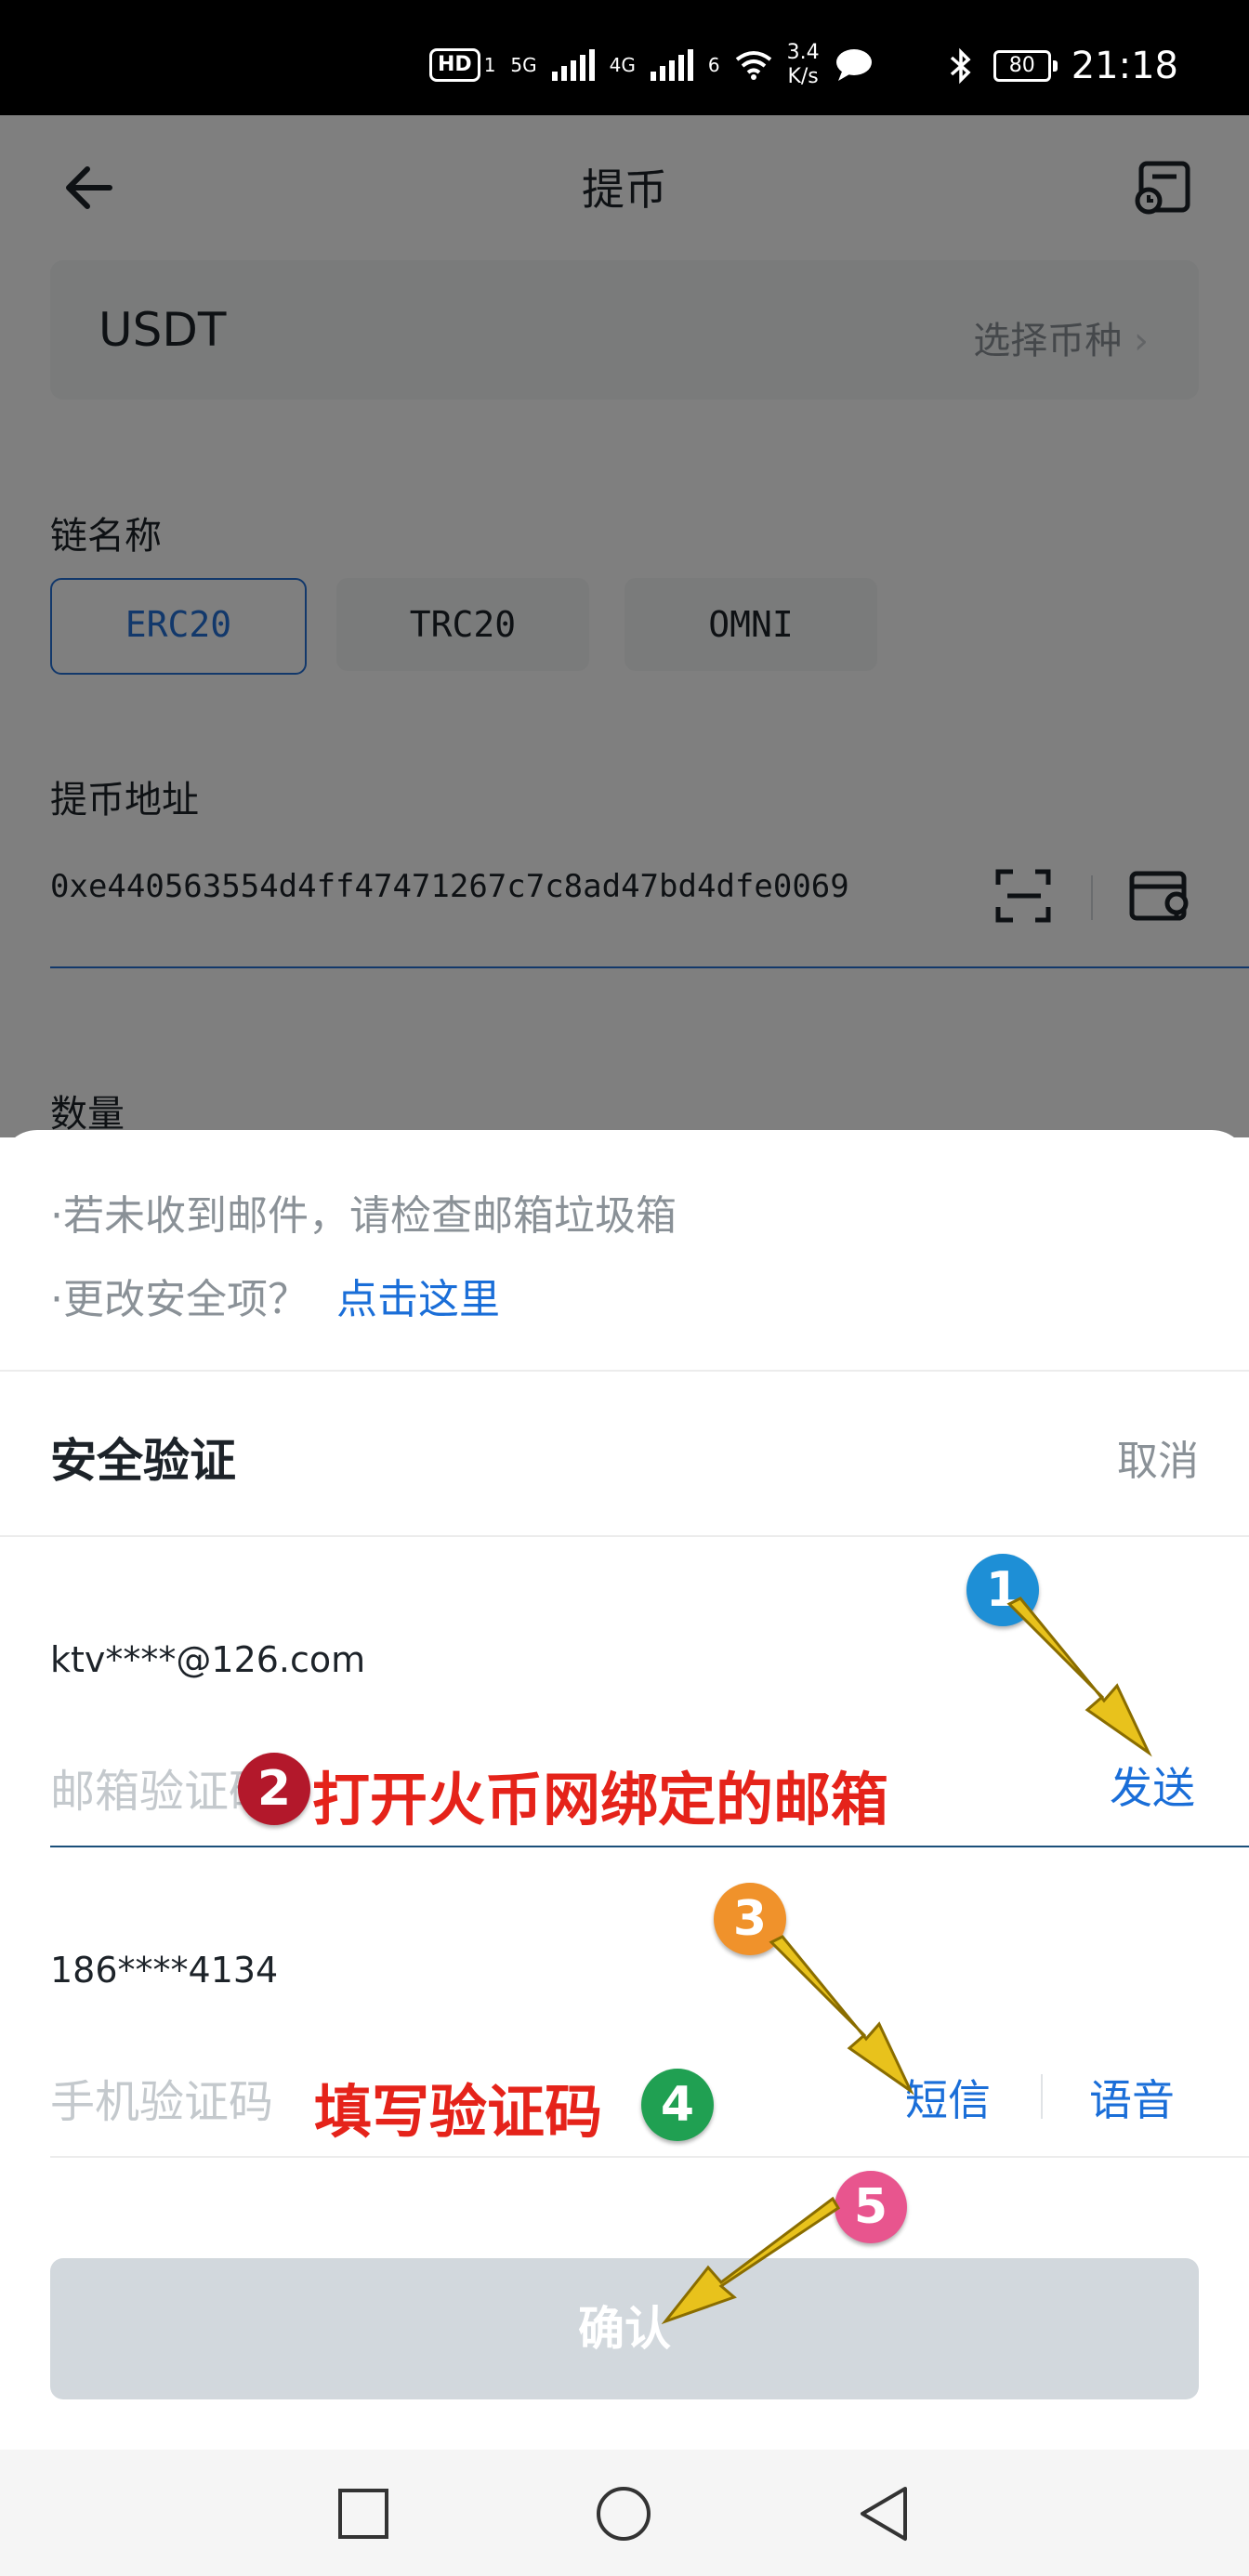 The image size is (1249, 2576). Describe the element at coordinates (454, 65) in the screenshot. I see `hd-badge: HD` at that location.